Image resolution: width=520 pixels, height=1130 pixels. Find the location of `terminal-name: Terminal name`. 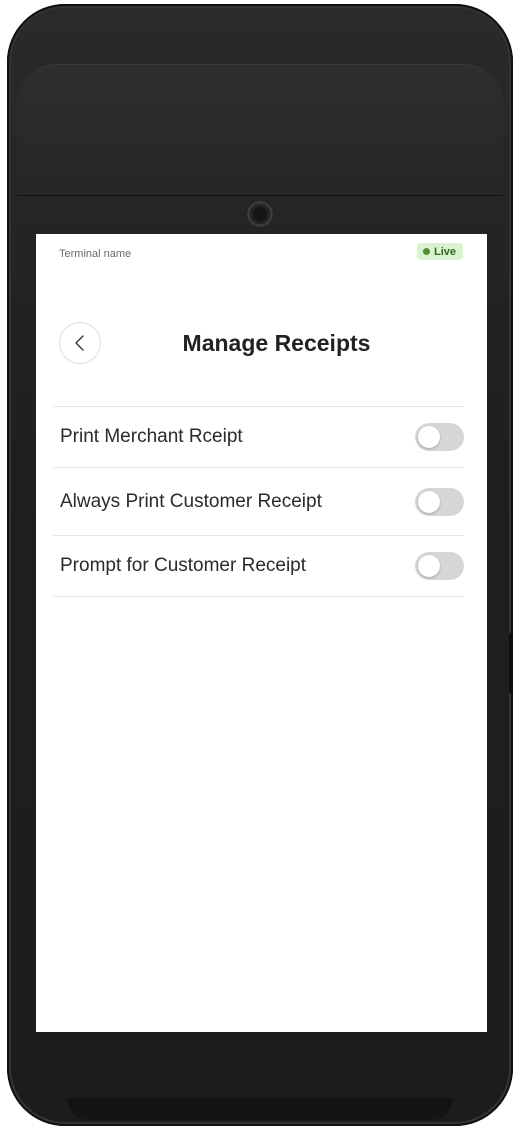

terminal-name: Terminal name is located at coordinates (95, 254).